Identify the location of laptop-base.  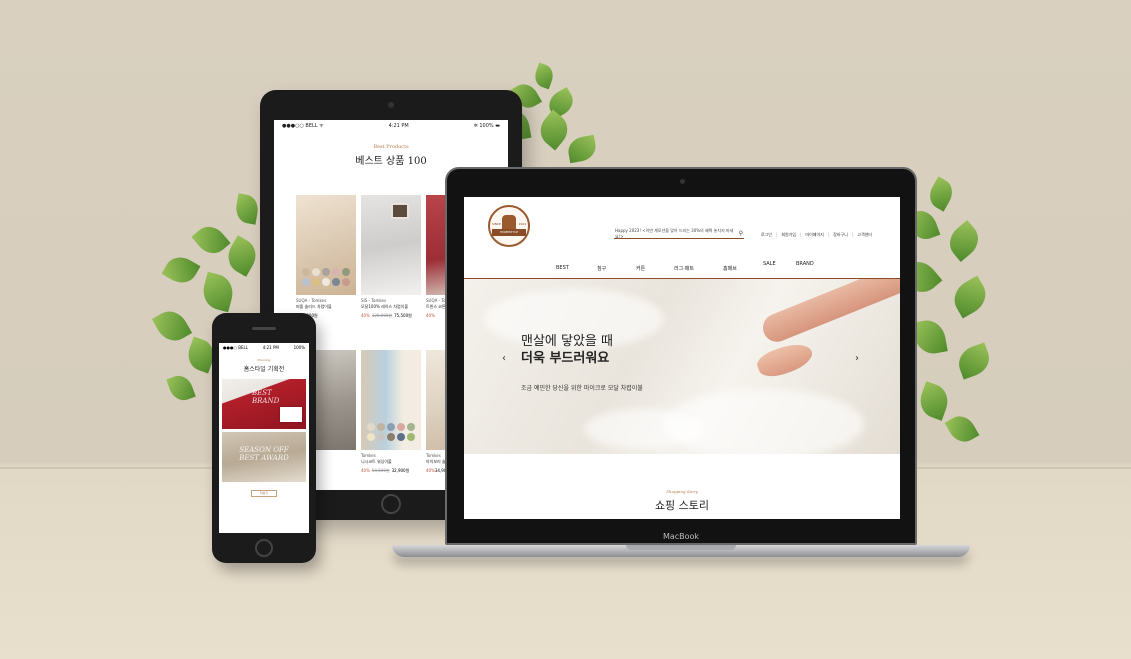
(681, 551).